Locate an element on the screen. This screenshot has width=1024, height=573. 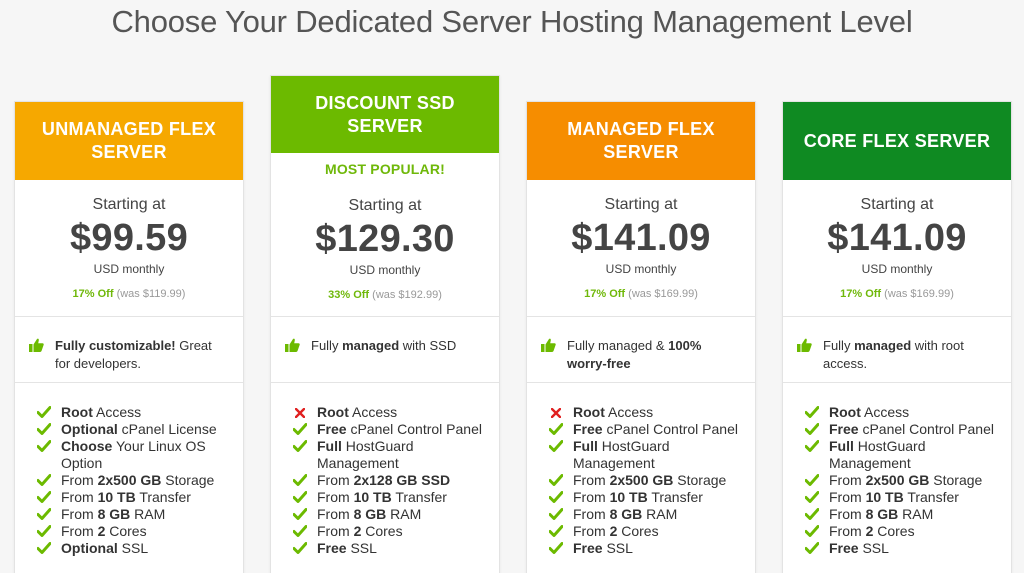
feature-text-part: Transfer is located at coordinates (419, 497).